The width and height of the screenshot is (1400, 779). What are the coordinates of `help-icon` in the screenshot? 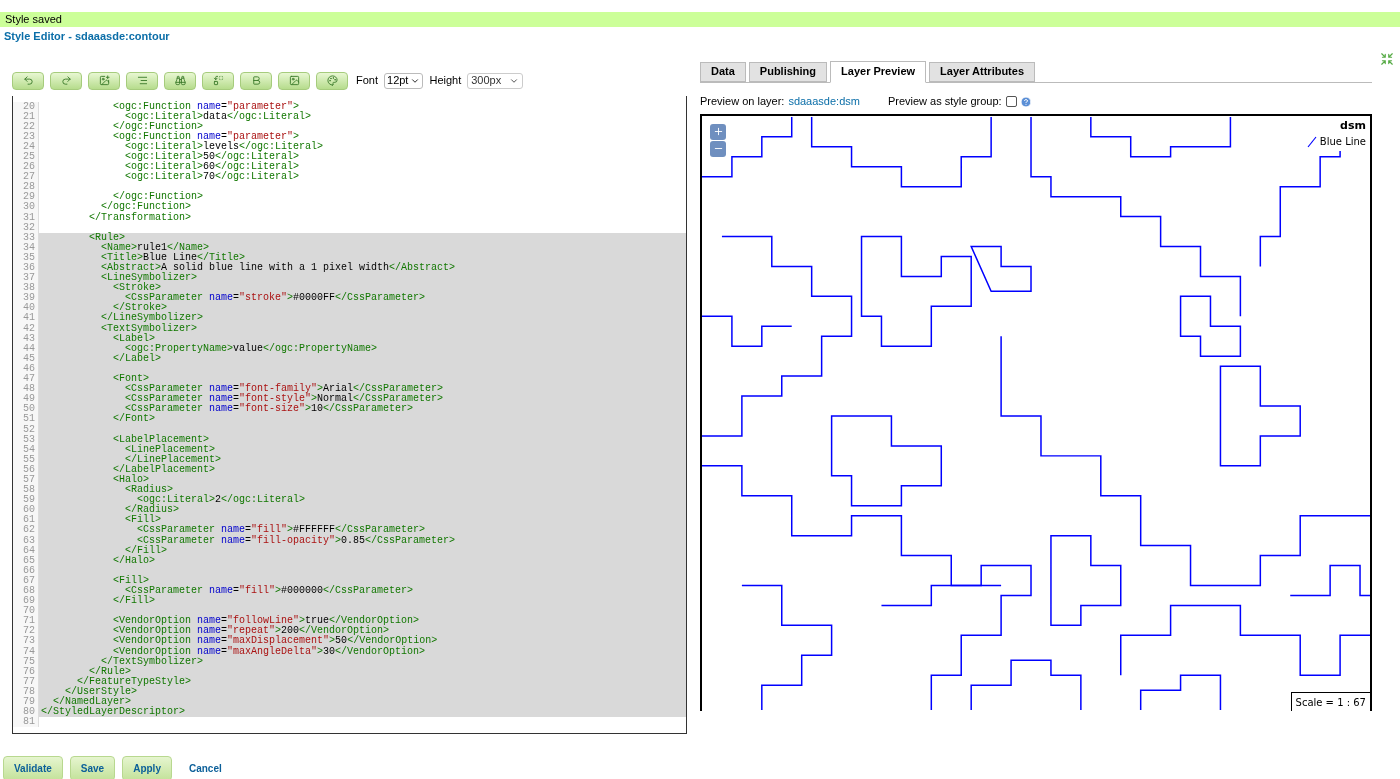 It's located at (1025, 101).